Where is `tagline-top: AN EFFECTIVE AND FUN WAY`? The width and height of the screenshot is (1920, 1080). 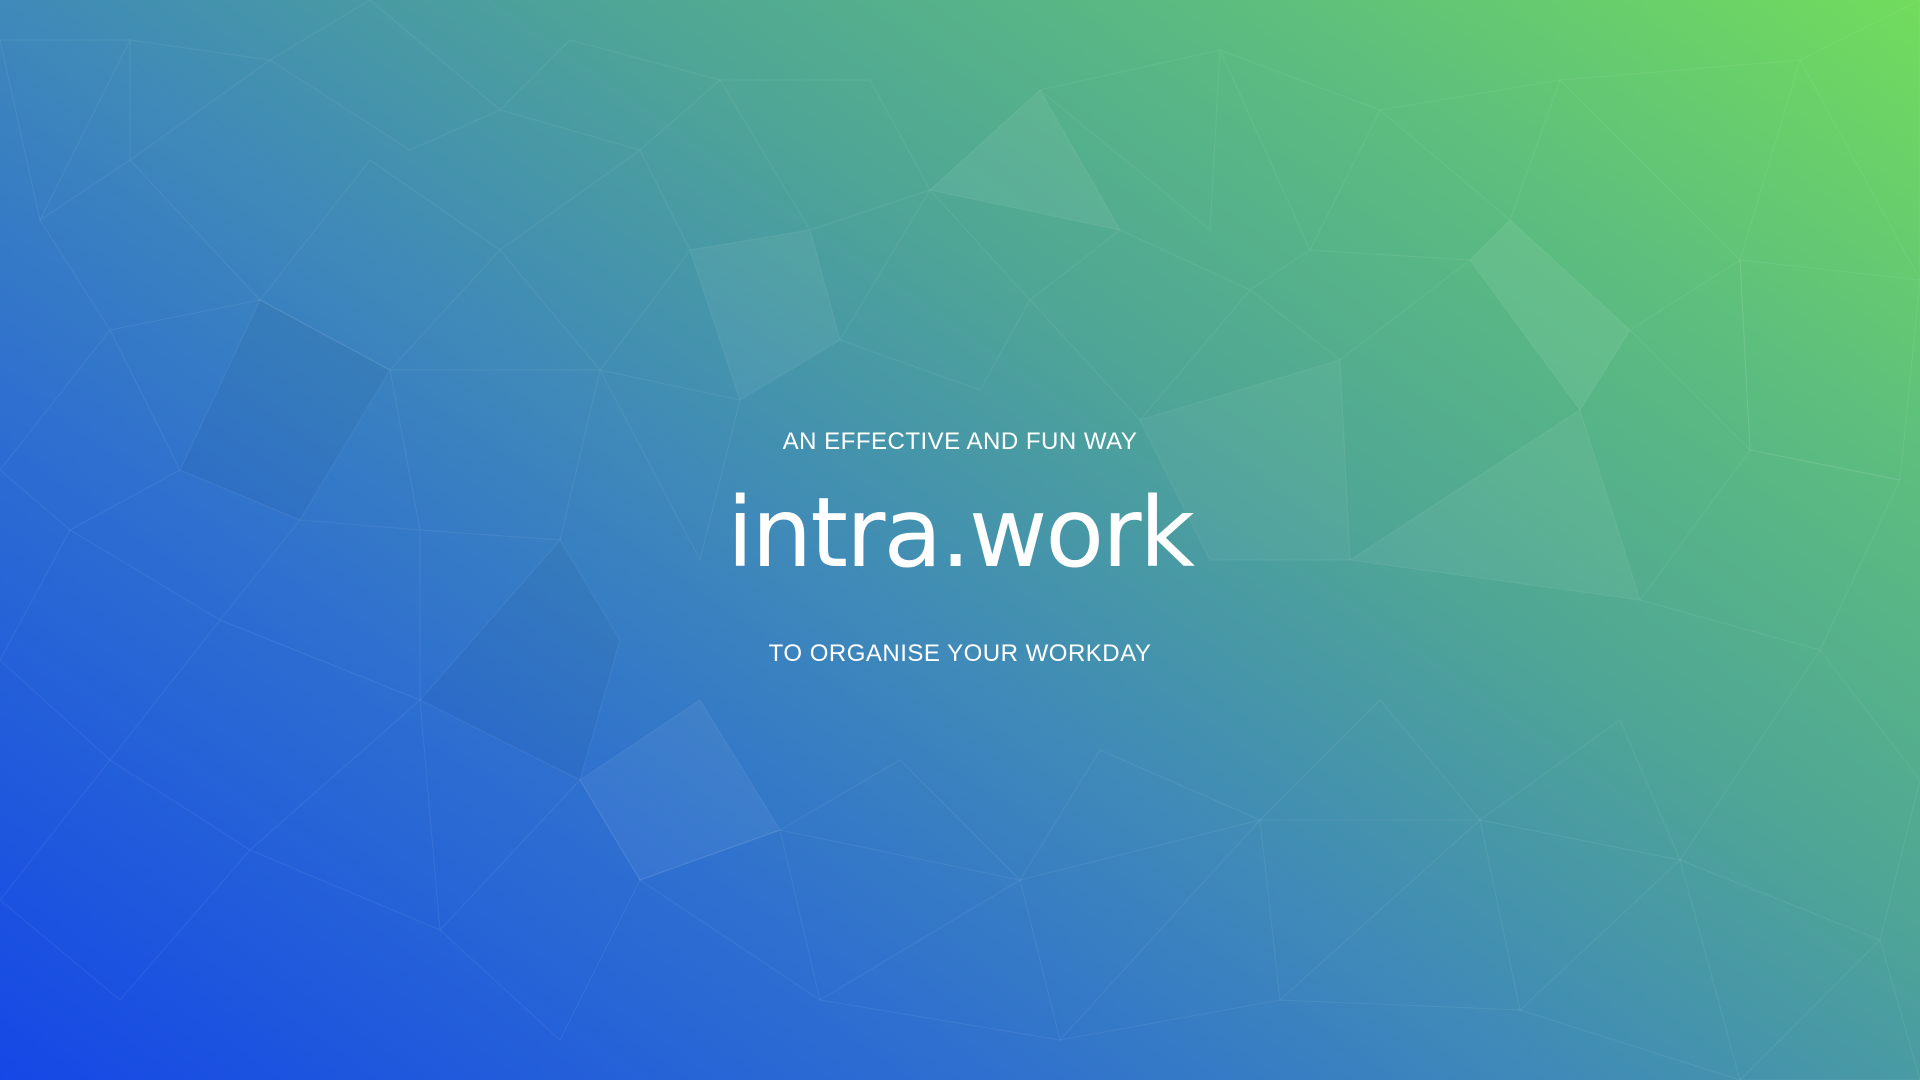 tagline-top: AN EFFECTIVE AND FUN WAY is located at coordinates (960, 441).